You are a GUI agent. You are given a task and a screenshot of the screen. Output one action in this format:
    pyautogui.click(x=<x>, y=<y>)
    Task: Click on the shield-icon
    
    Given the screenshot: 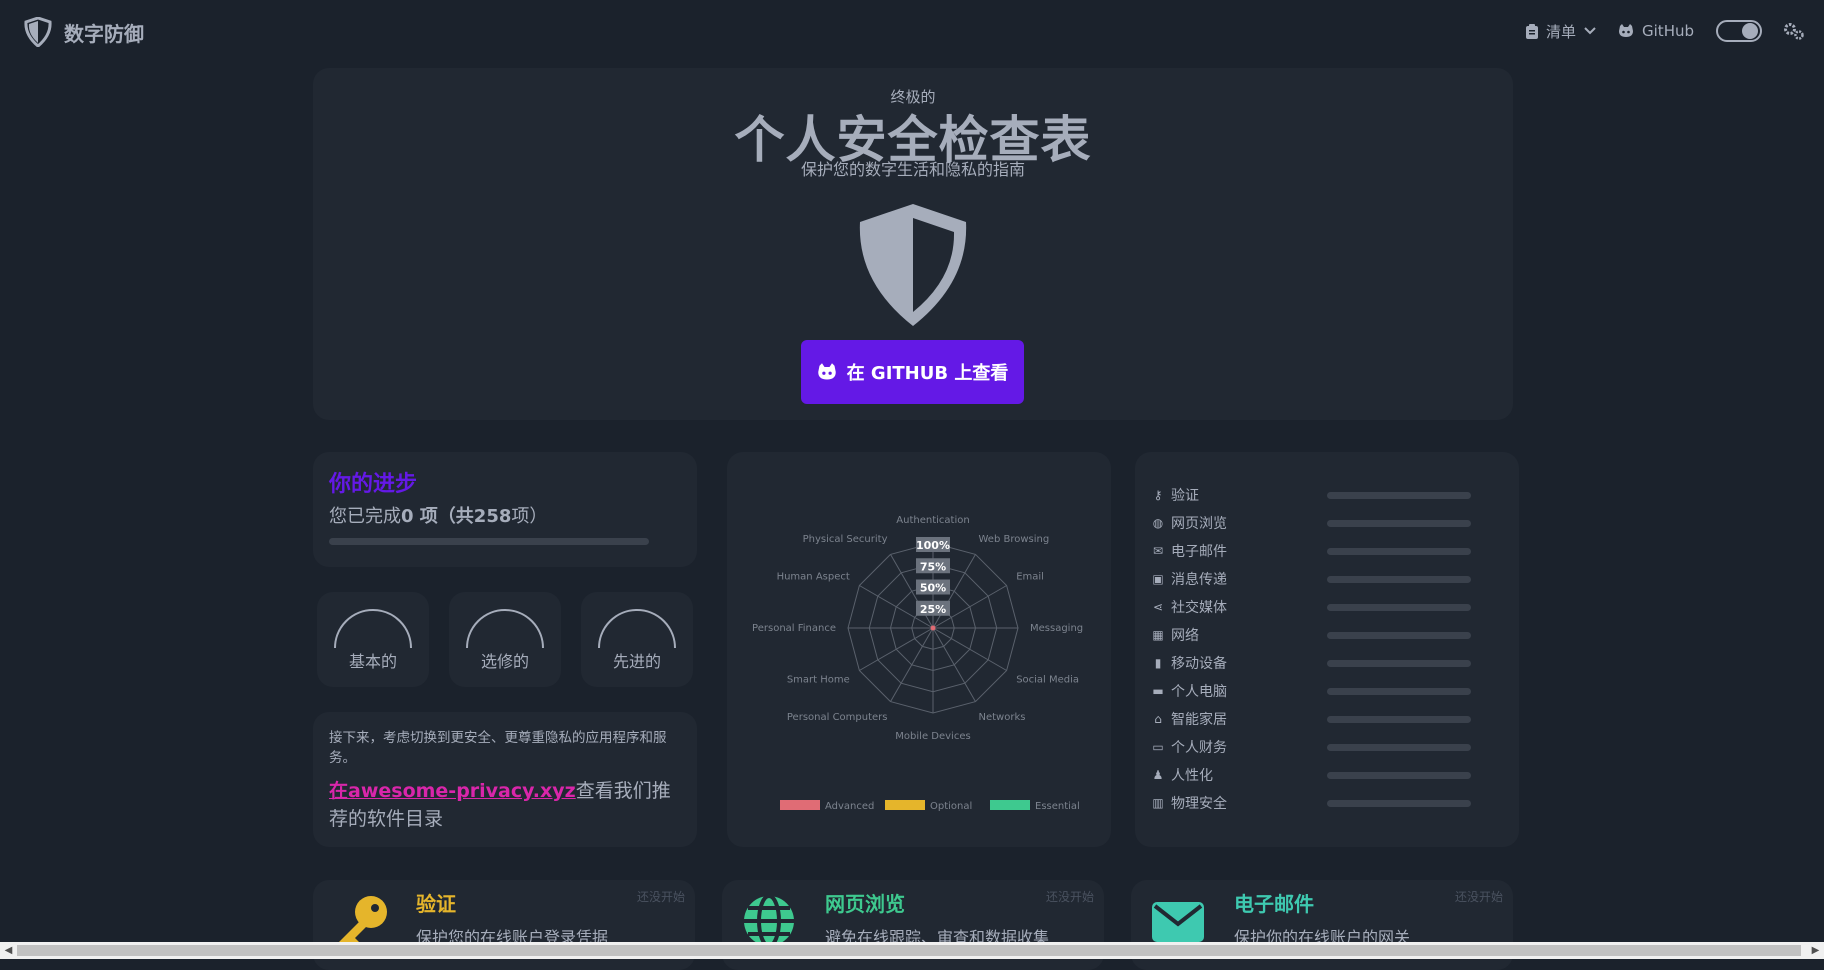 What is the action you would take?
    pyautogui.click(x=913, y=265)
    